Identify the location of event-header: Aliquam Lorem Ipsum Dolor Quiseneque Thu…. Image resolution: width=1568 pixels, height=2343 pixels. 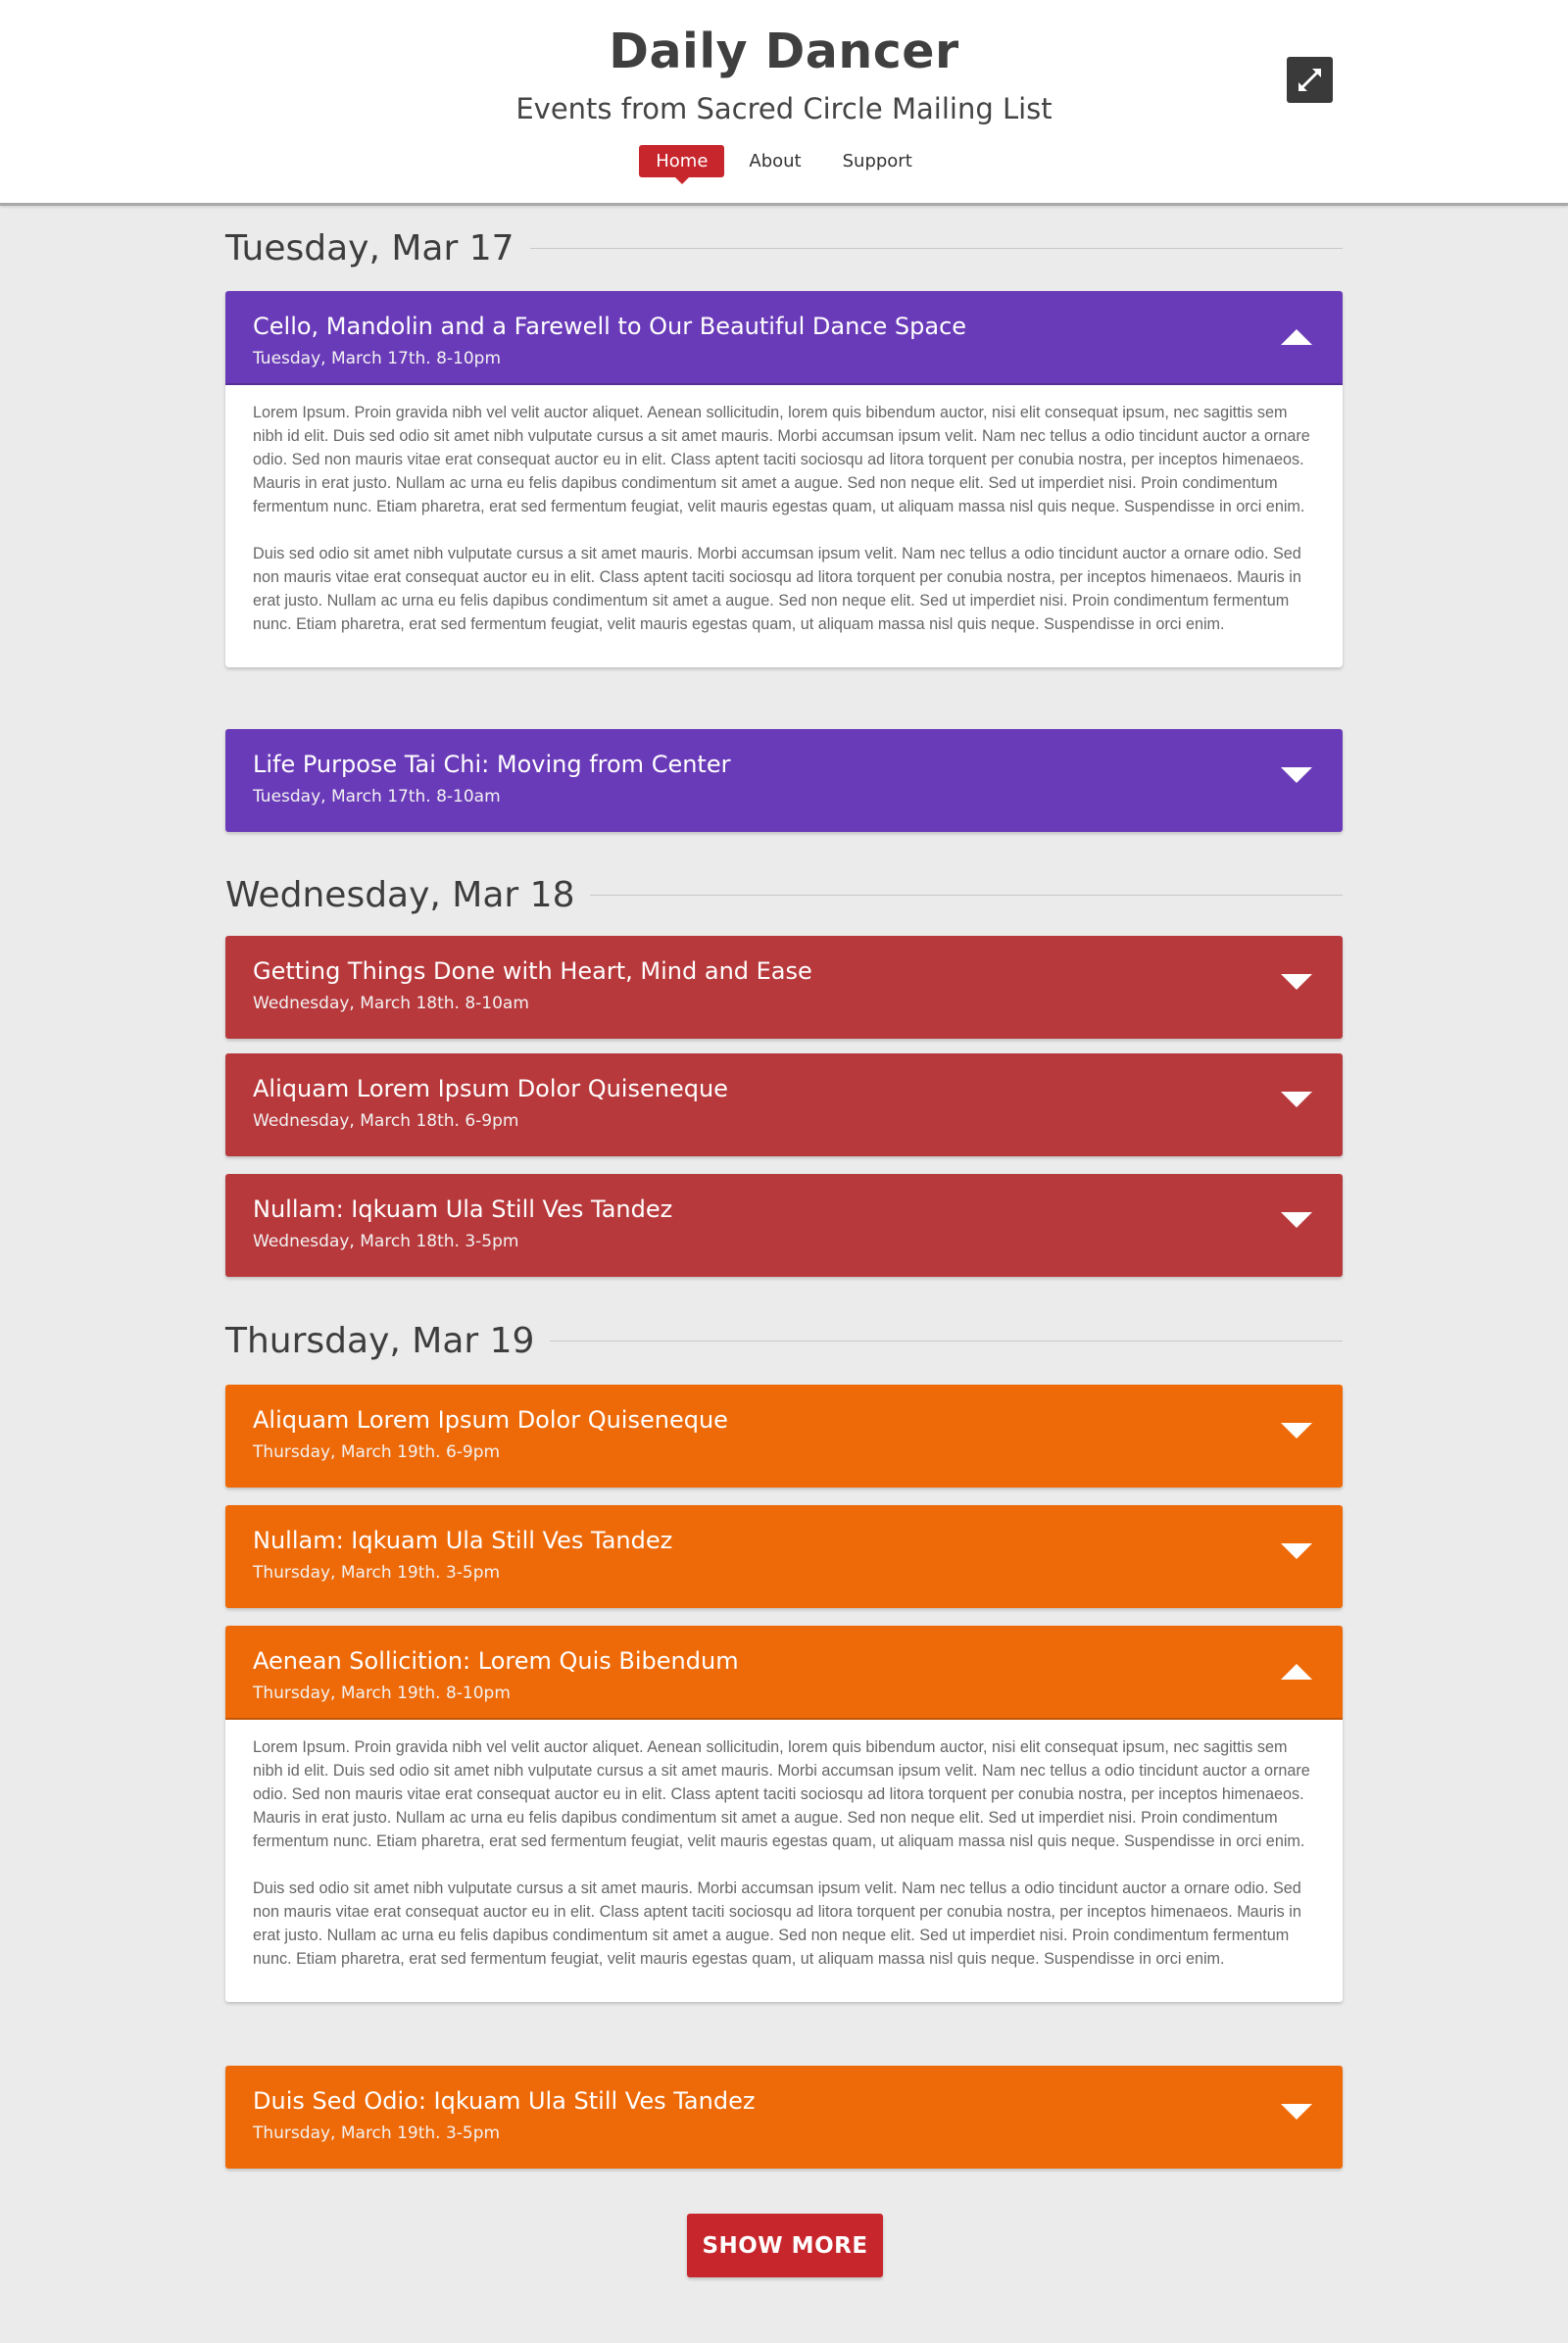
(784, 1436).